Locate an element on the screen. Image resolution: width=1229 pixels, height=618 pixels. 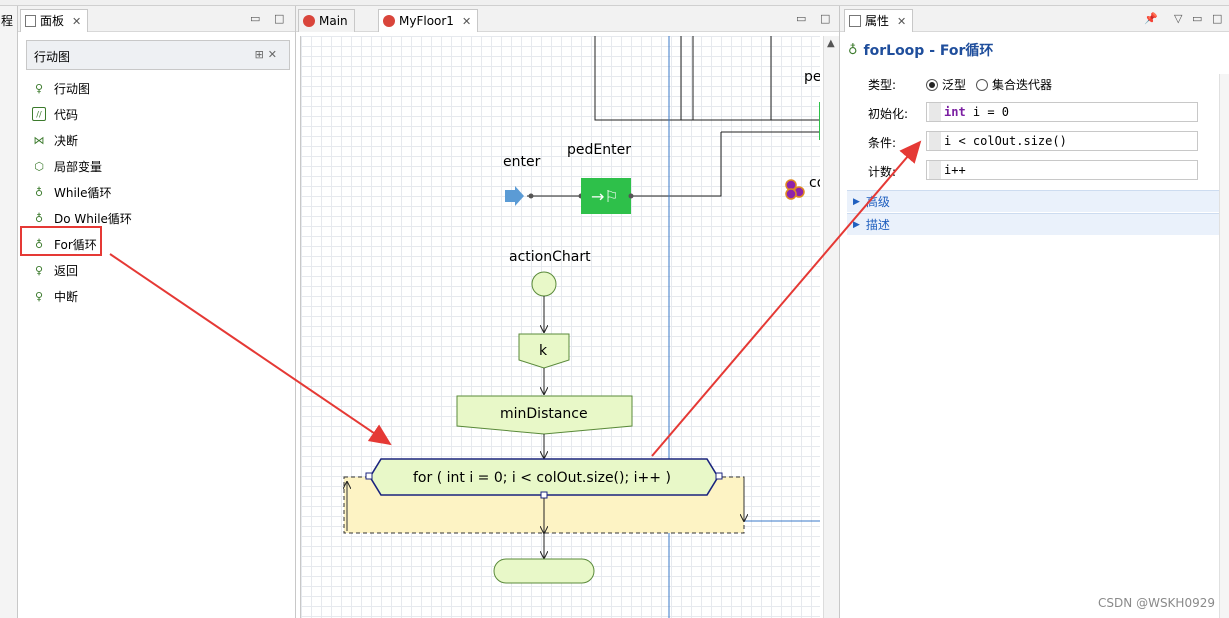
view-menu-icon: ▽ is located at coordinates (1178, 18).